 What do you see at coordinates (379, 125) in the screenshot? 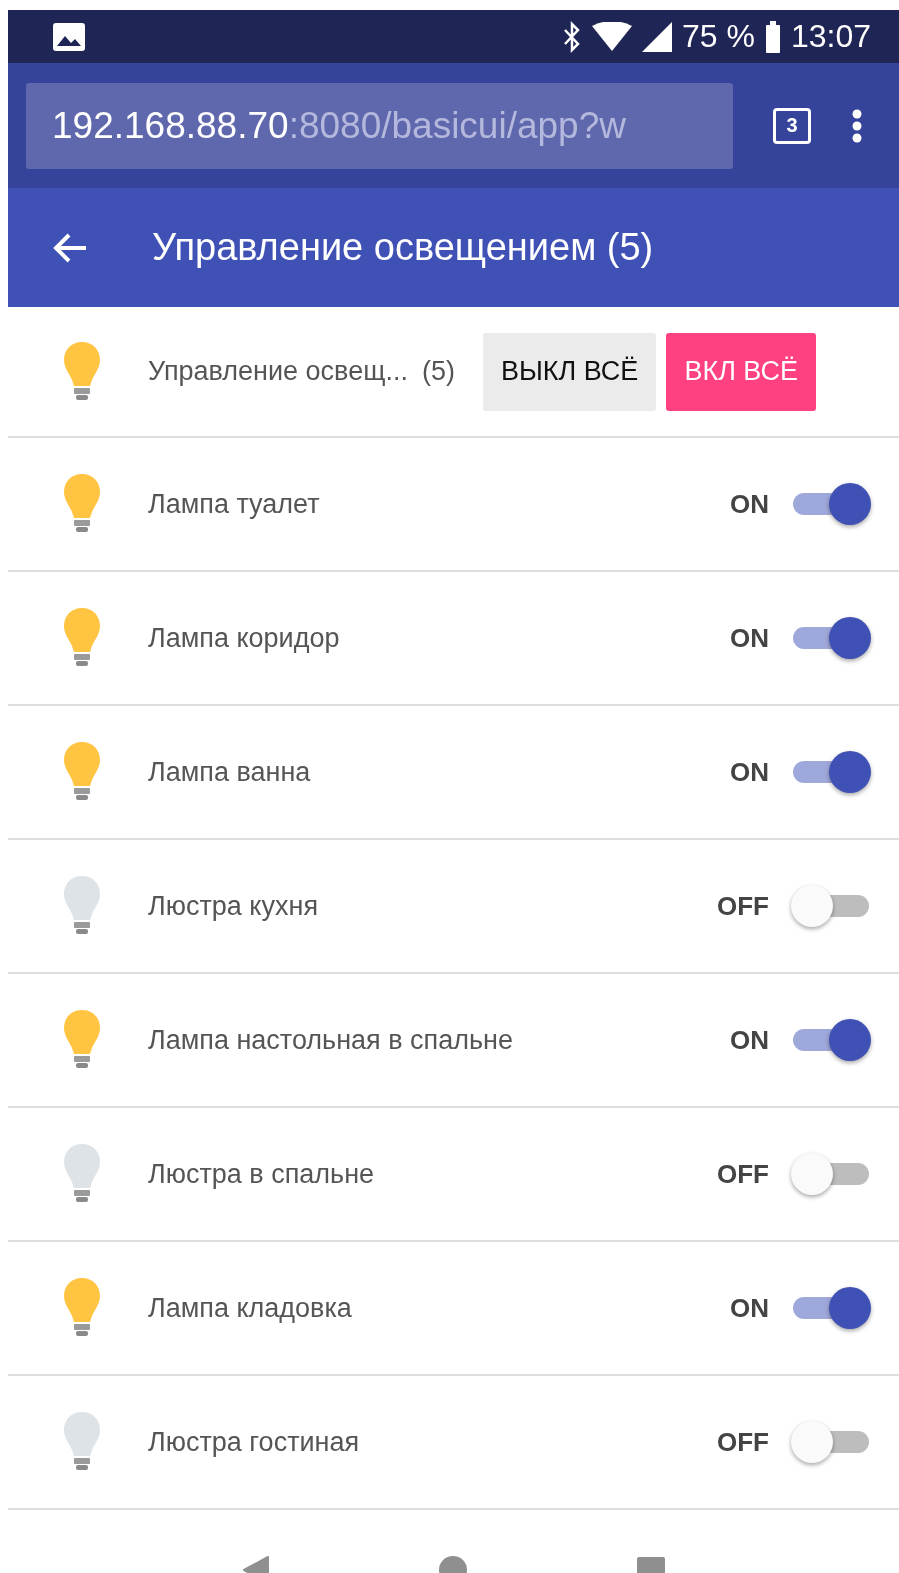
I see `address-field: 192.168.88.70:8080/basicui/app?w` at bounding box center [379, 125].